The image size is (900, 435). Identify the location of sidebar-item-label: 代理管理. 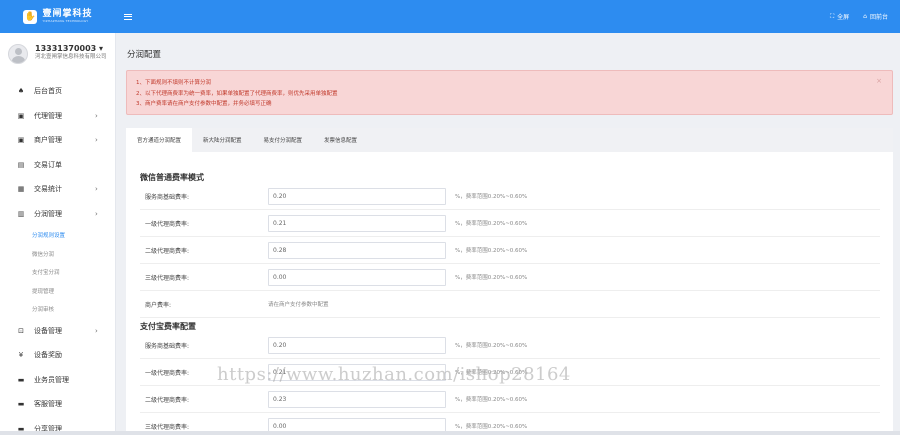
(48, 115).